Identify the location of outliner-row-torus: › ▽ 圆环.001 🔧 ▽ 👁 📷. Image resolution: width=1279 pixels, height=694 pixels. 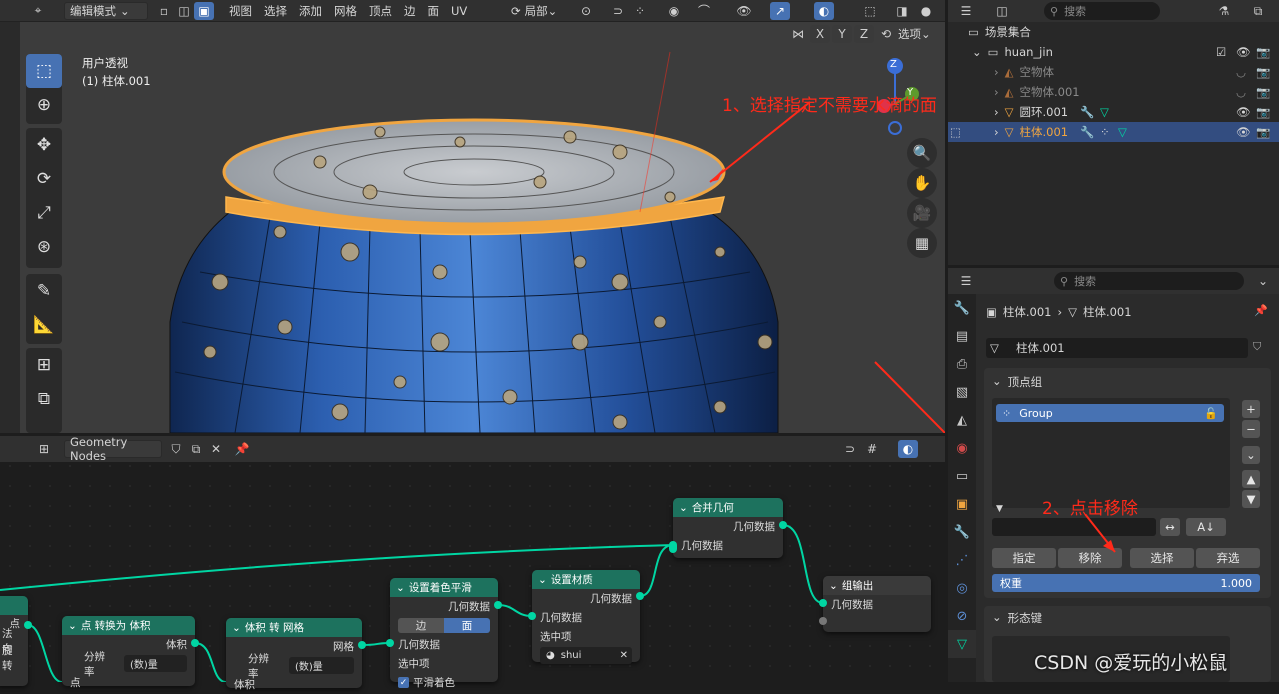
(1113, 112).